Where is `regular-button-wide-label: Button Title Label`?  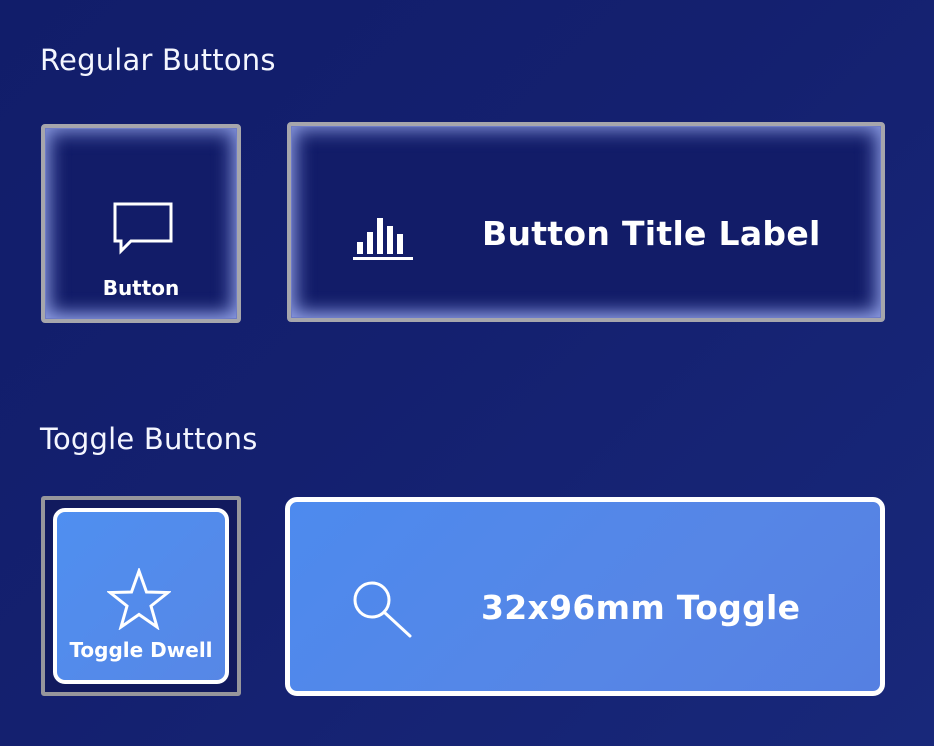 regular-button-wide-label: Button Title Label is located at coordinates (651, 233).